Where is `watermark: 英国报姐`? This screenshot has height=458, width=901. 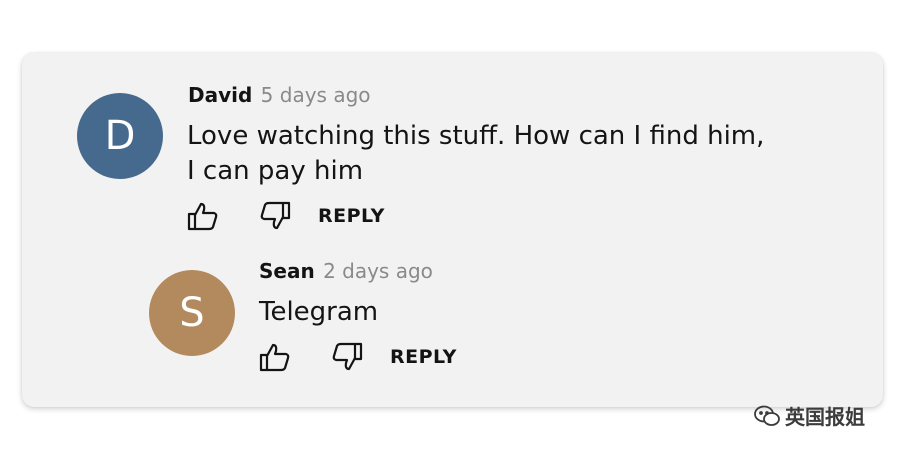 watermark: 英国报姐 is located at coordinates (809, 415).